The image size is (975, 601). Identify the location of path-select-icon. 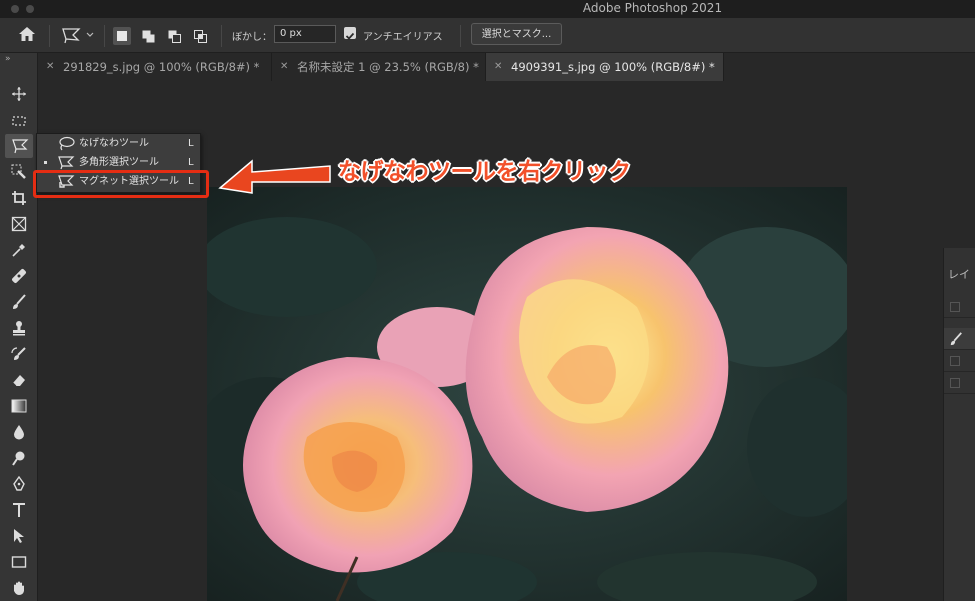
(19, 536).